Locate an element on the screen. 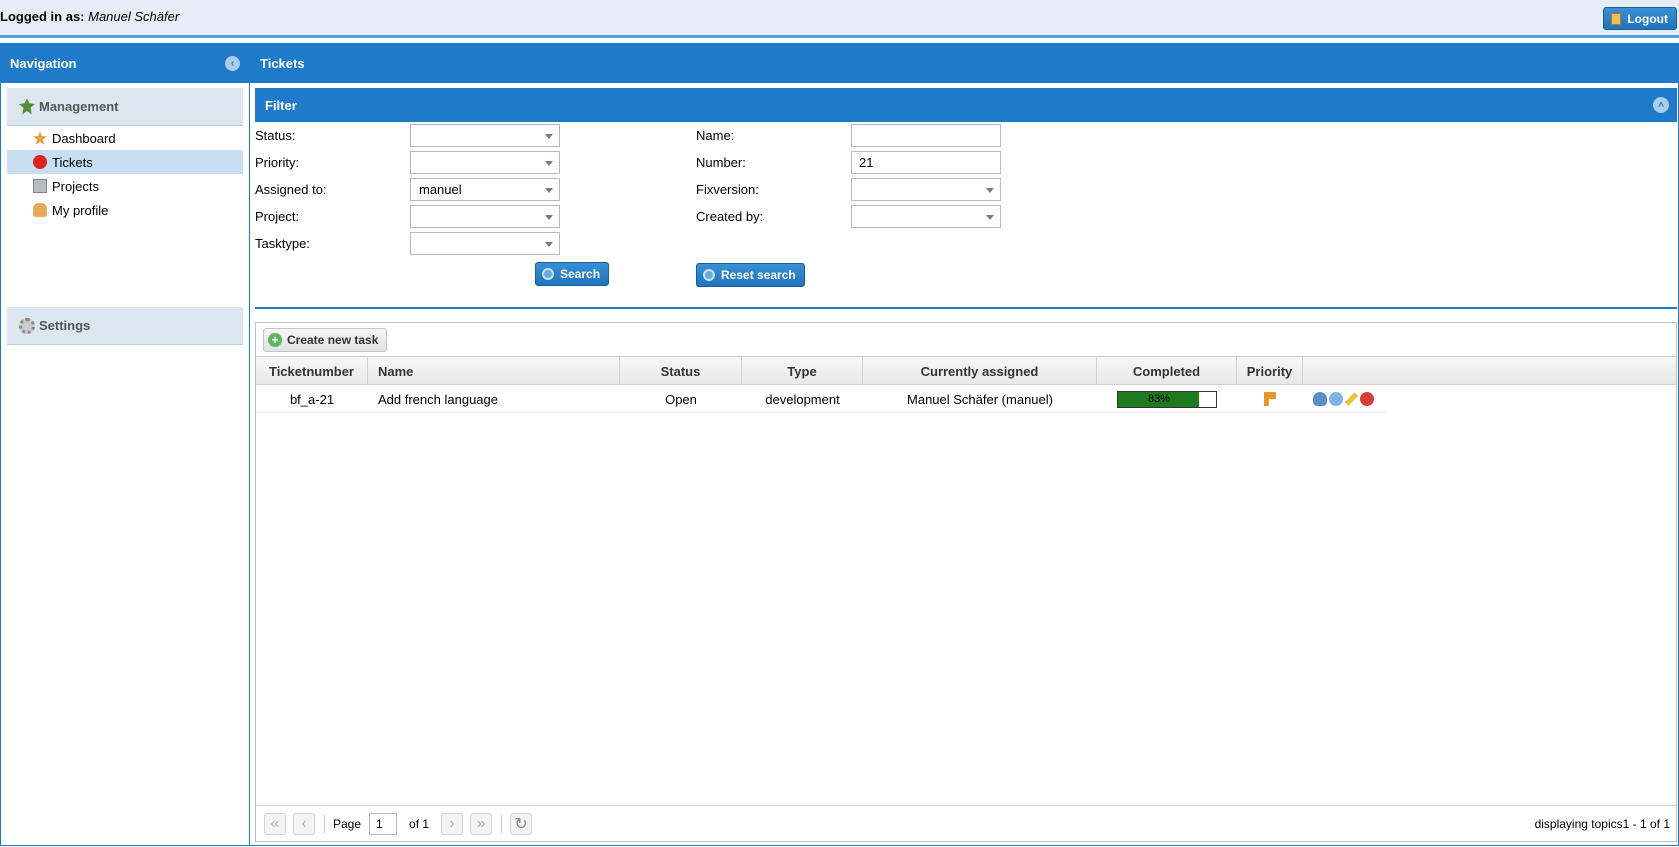 This screenshot has height=847, width=1679. cell-ticketnumber: bf_a-21 is located at coordinates (312, 399).